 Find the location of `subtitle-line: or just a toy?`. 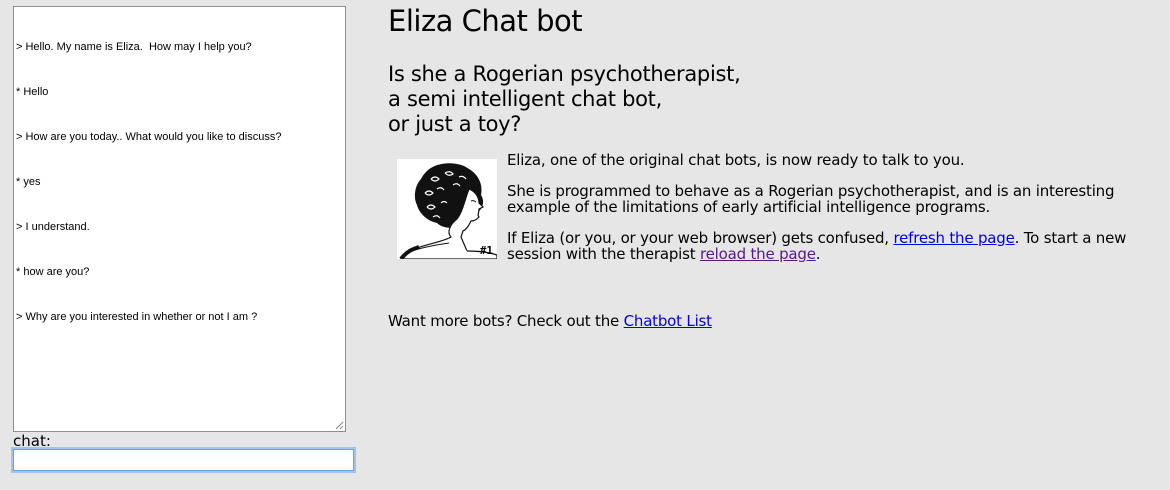

subtitle-line: or just a toy? is located at coordinates (455, 124).